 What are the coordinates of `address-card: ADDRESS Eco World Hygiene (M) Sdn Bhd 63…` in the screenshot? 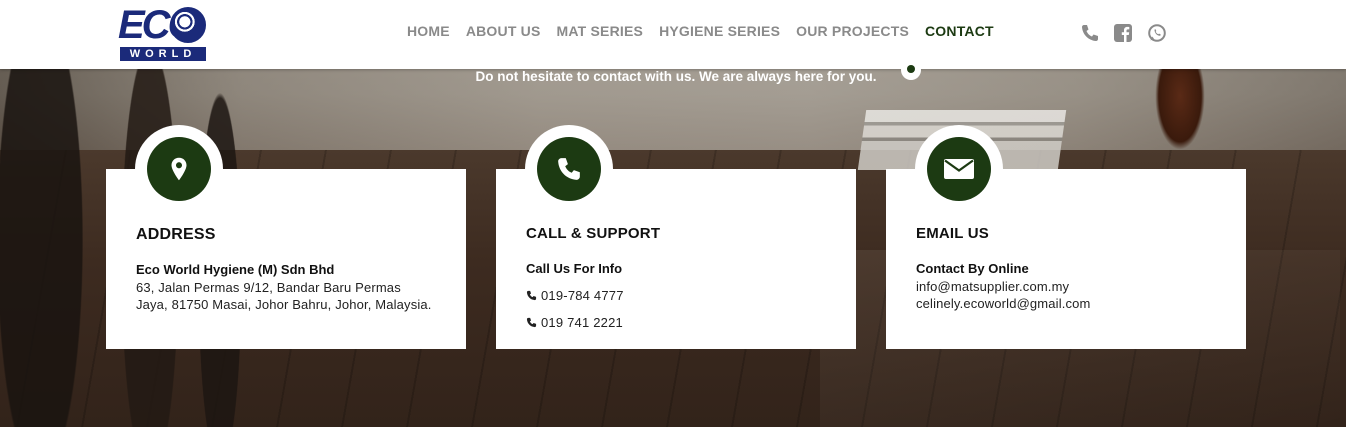 It's located at (286, 237).